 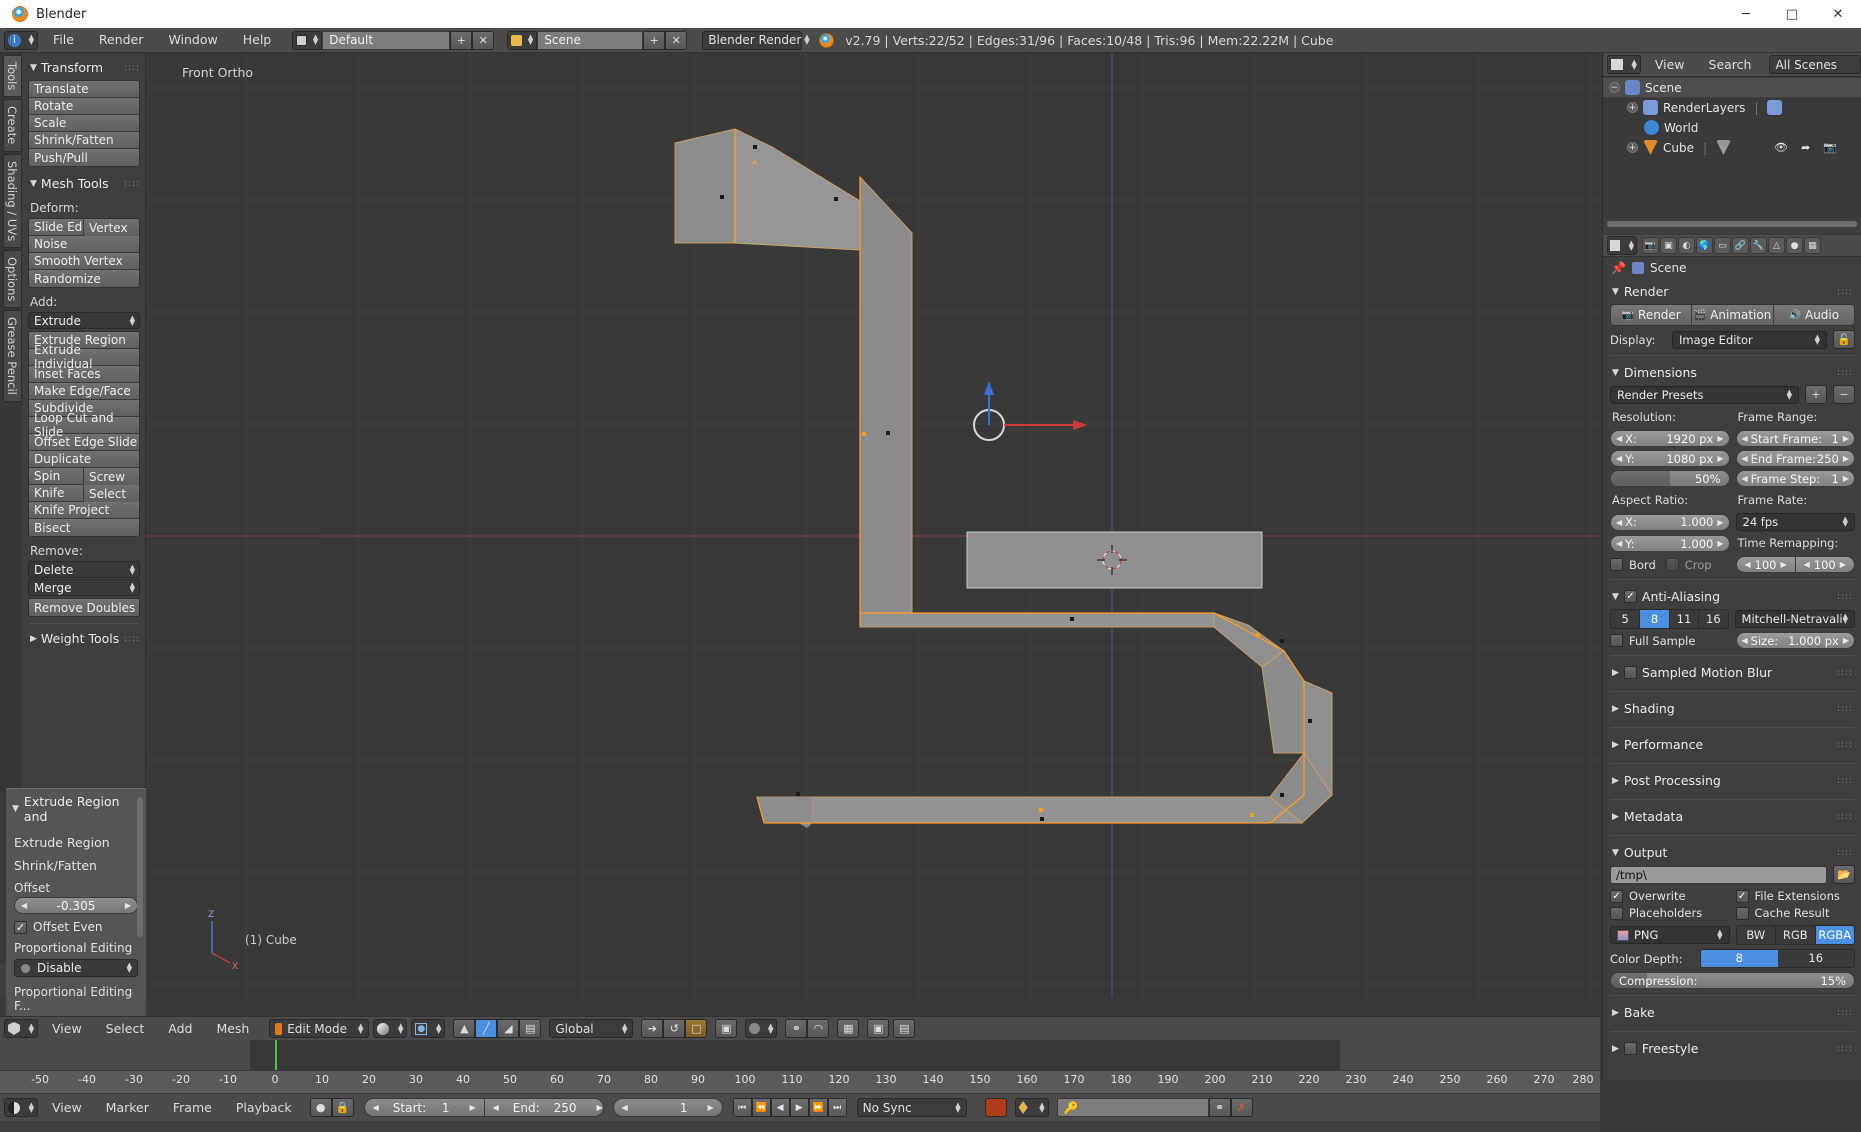 I want to click on resolution-x-field: ◀ X: 1920 px ▶, so click(x=1670, y=438).